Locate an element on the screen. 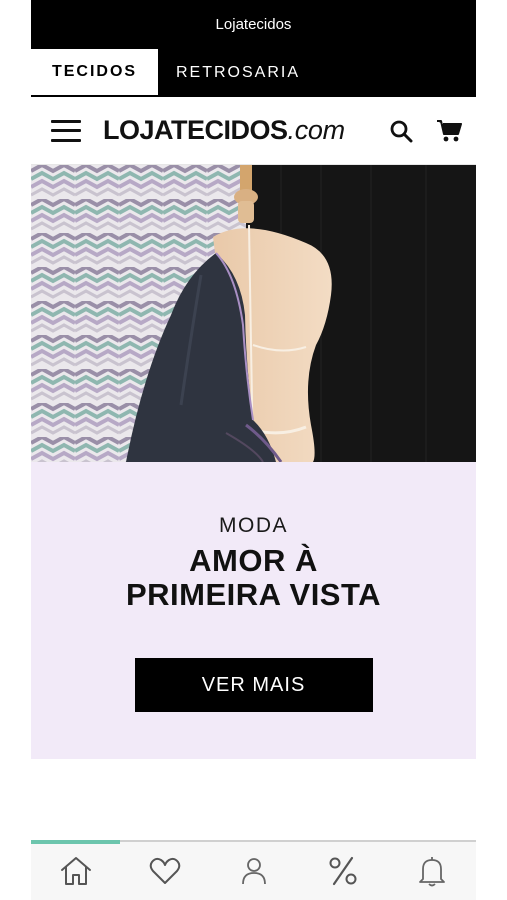  percent-icon is located at coordinates (342, 871).